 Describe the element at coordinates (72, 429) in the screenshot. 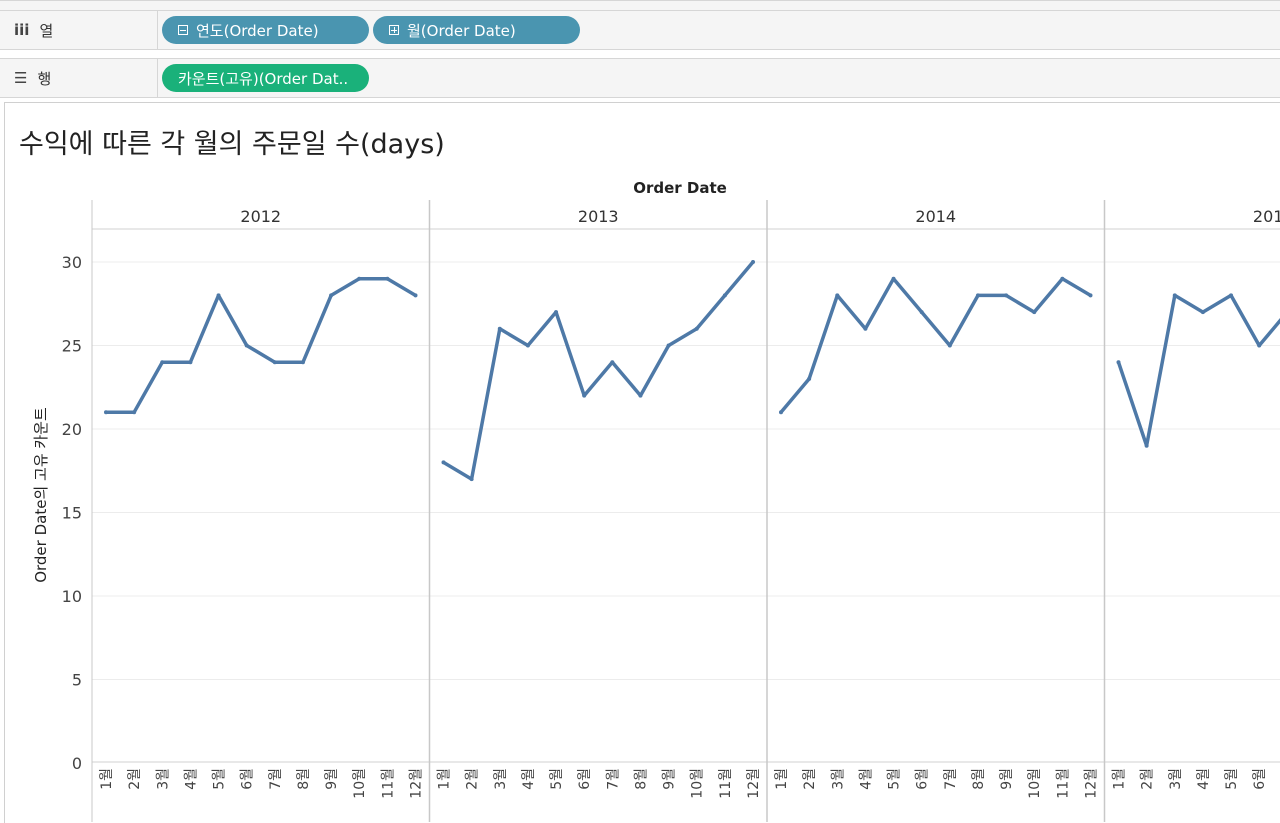

I see `y-tick-label: 20` at that location.